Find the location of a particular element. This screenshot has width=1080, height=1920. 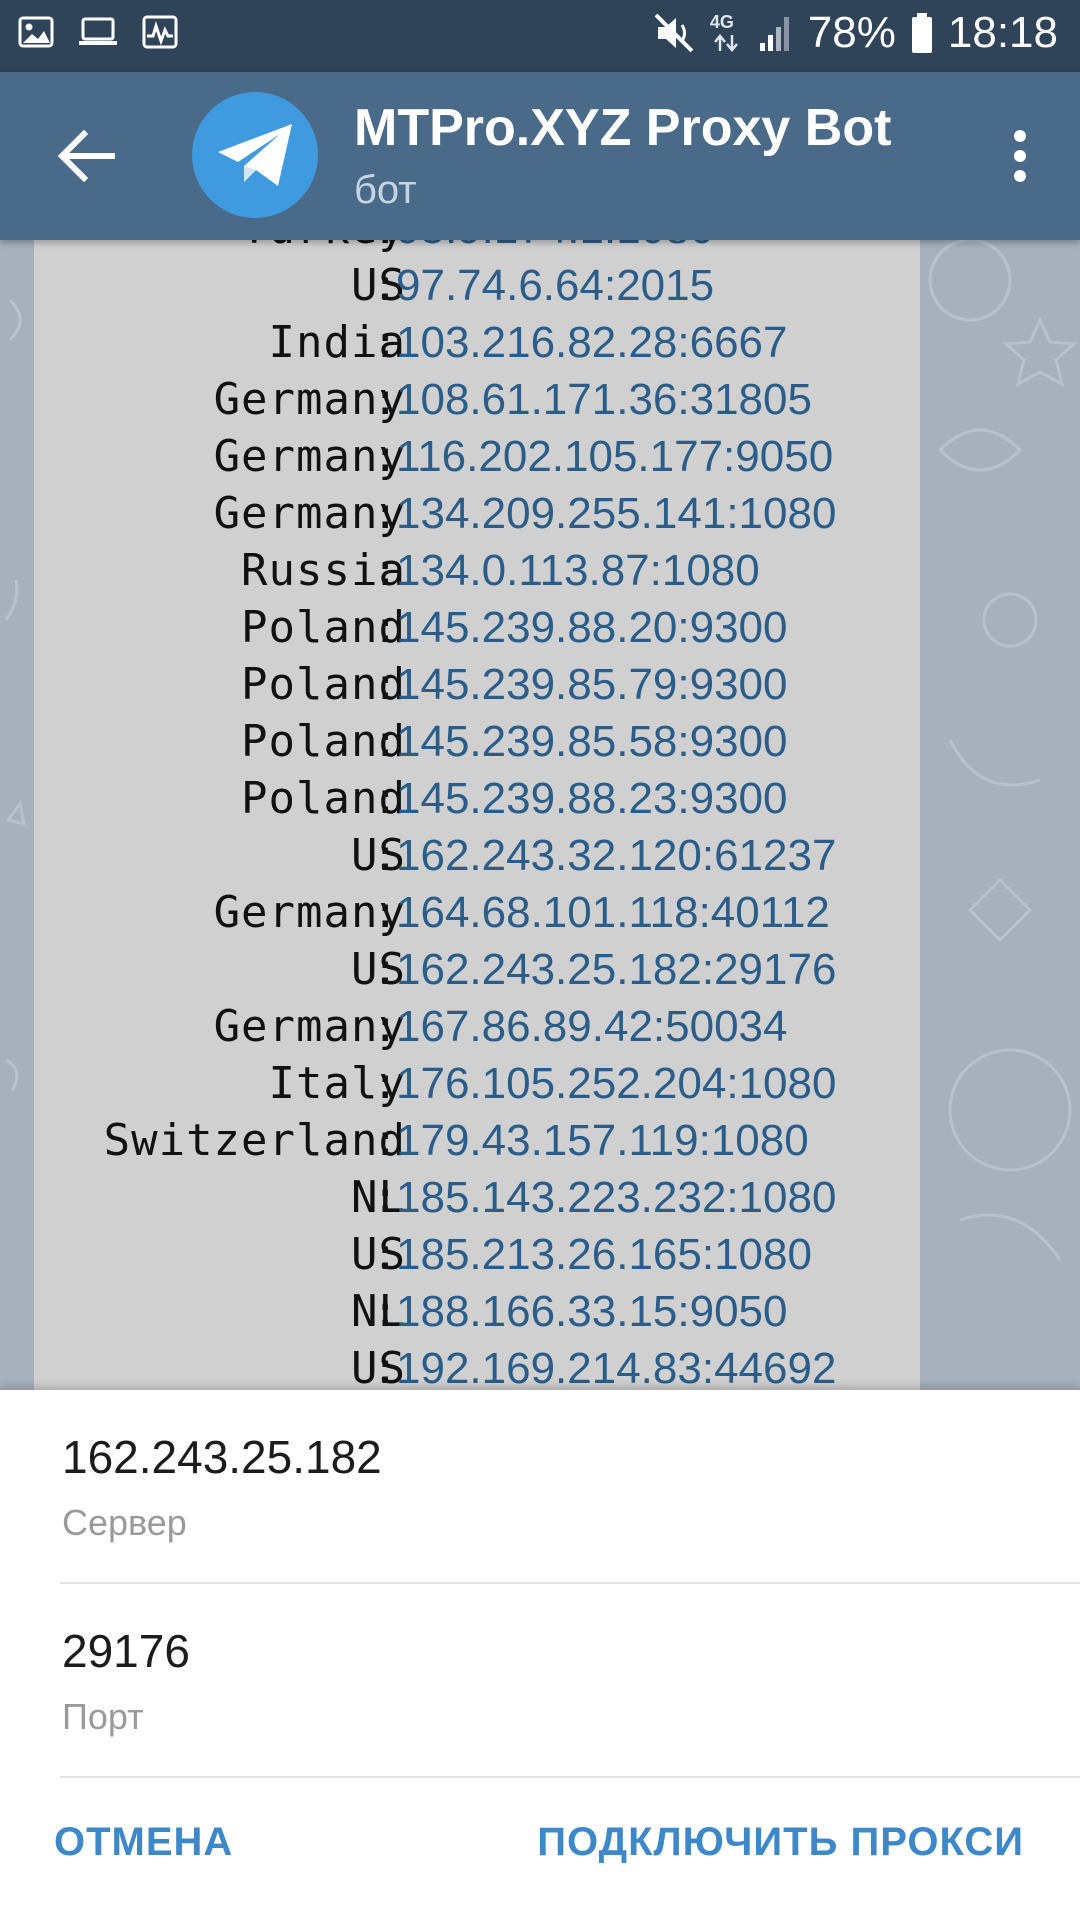

cancel-button: ОТМЕНА is located at coordinates (143, 1842).